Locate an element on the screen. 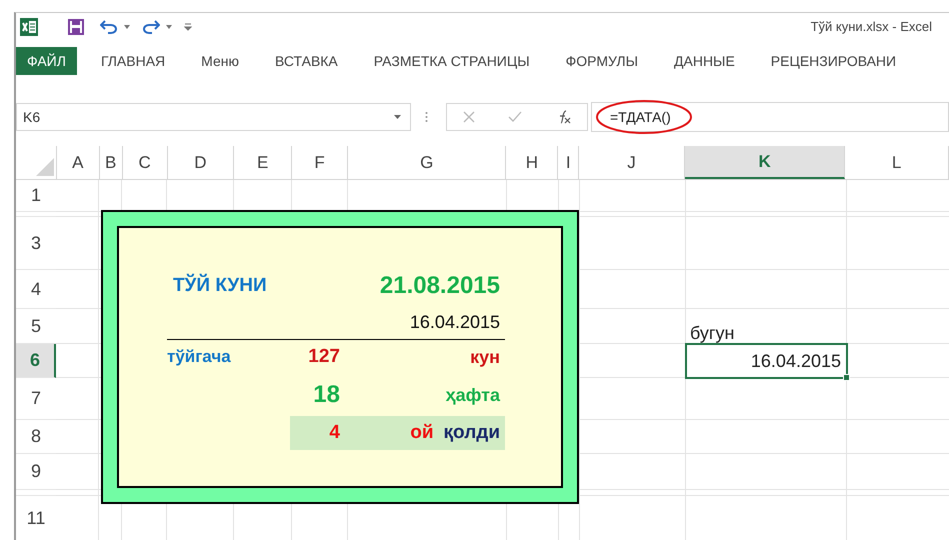  check-icon is located at coordinates (515, 117).